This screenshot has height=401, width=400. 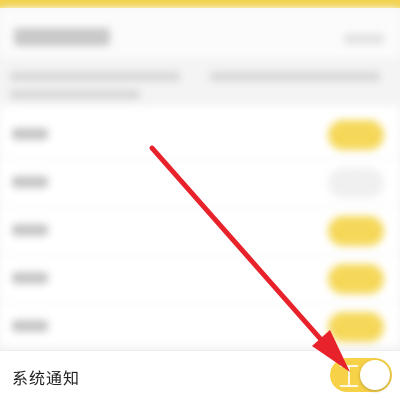 I want to click on system-notification-toggle, so click(x=361, y=375).